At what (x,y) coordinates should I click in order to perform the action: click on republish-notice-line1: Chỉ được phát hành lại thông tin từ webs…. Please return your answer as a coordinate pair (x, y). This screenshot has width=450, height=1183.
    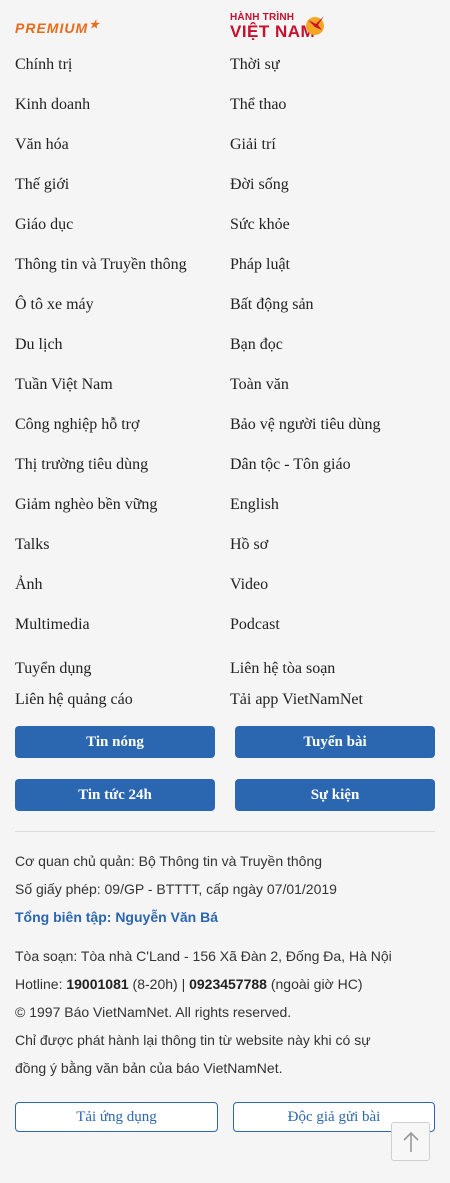
    Looking at the image, I should click on (193, 1040).